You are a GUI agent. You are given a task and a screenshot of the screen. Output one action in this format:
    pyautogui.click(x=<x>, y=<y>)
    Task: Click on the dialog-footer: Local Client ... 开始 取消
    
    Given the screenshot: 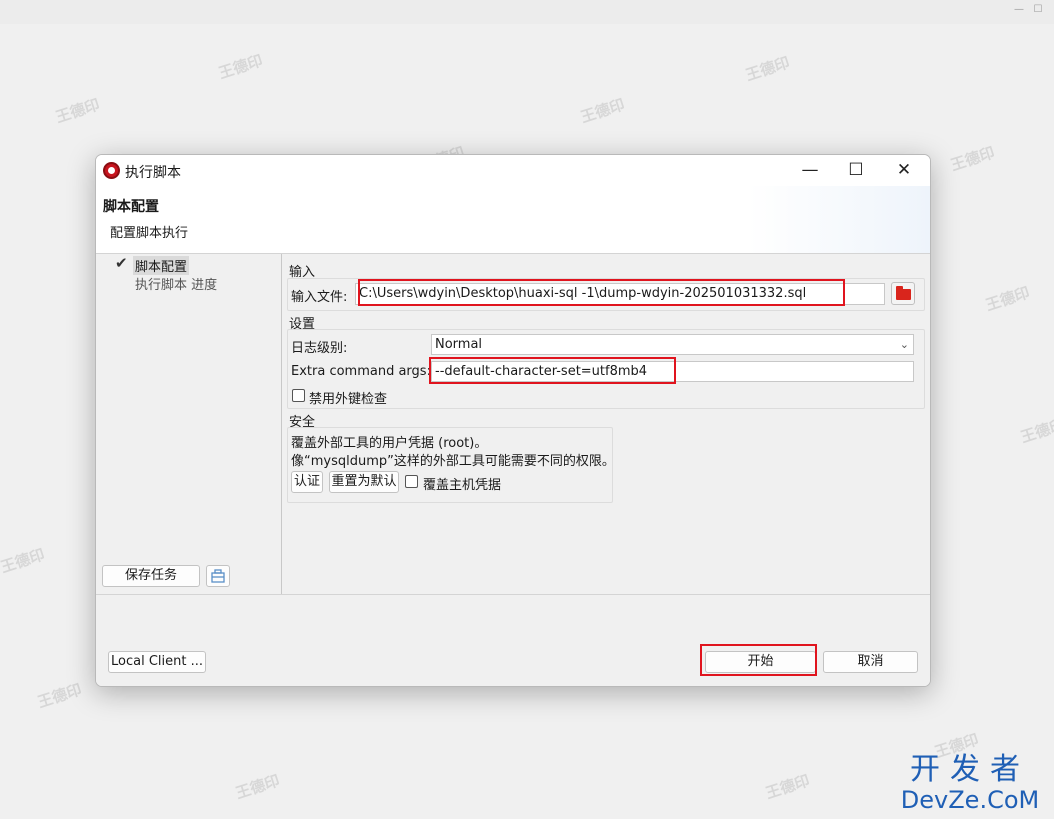 What is the action you would take?
    pyautogui.click(x=513, y=640)
    